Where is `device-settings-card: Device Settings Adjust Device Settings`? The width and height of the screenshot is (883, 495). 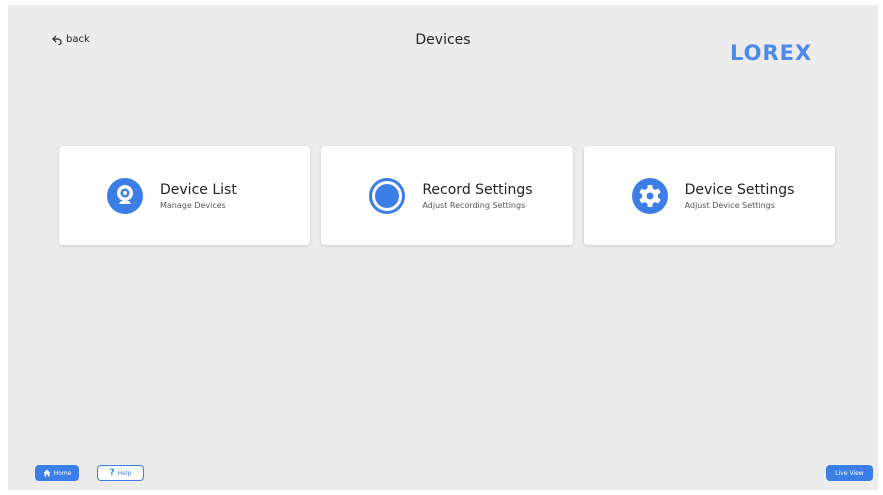
device-settings-card: Device Settings Adjust Device Settings is located at coordinates (709, 195).